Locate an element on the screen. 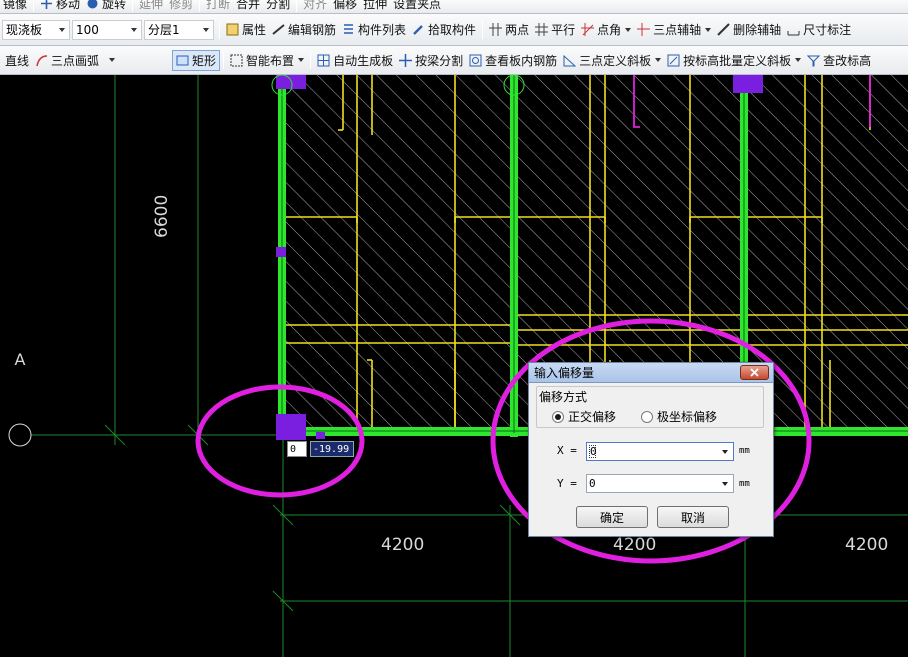 The height and width of the screenshot is (657, 908). toolbar-edit: 镜像 移动 旋转 延伸 修剪 打断 合并 分割 对齐 偏移 拉伸 设置夹点 is located at coordinates (454, 7).